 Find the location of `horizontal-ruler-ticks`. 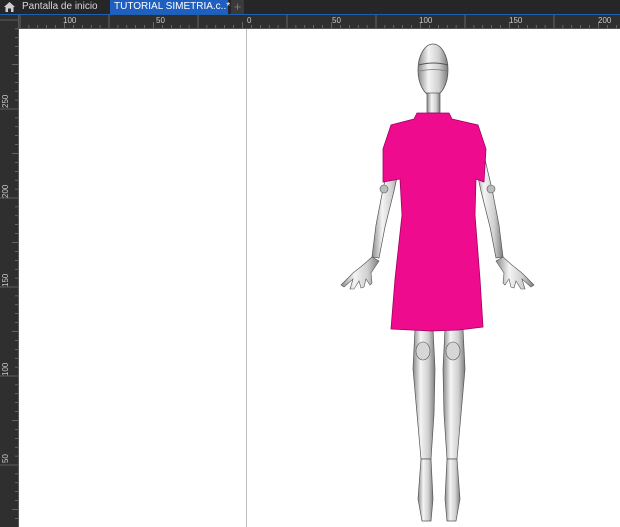

horizontal-ruler-ticks is located at coordinates (318, 21).